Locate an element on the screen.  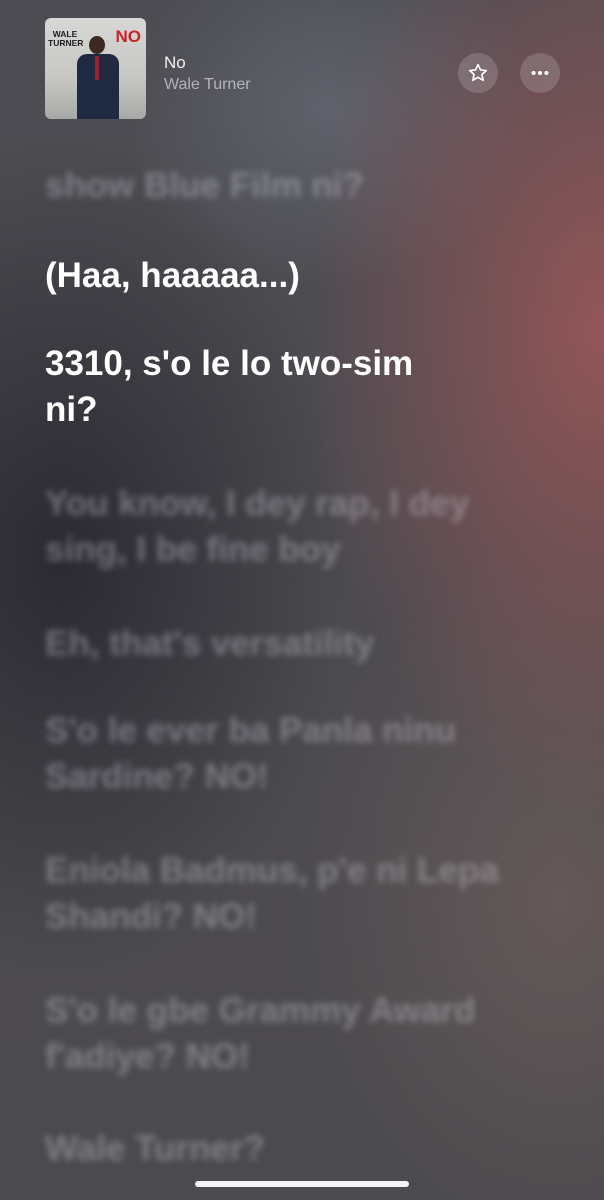
album-artwork: WALE TURNER NO is located at coordinates (95, 68).